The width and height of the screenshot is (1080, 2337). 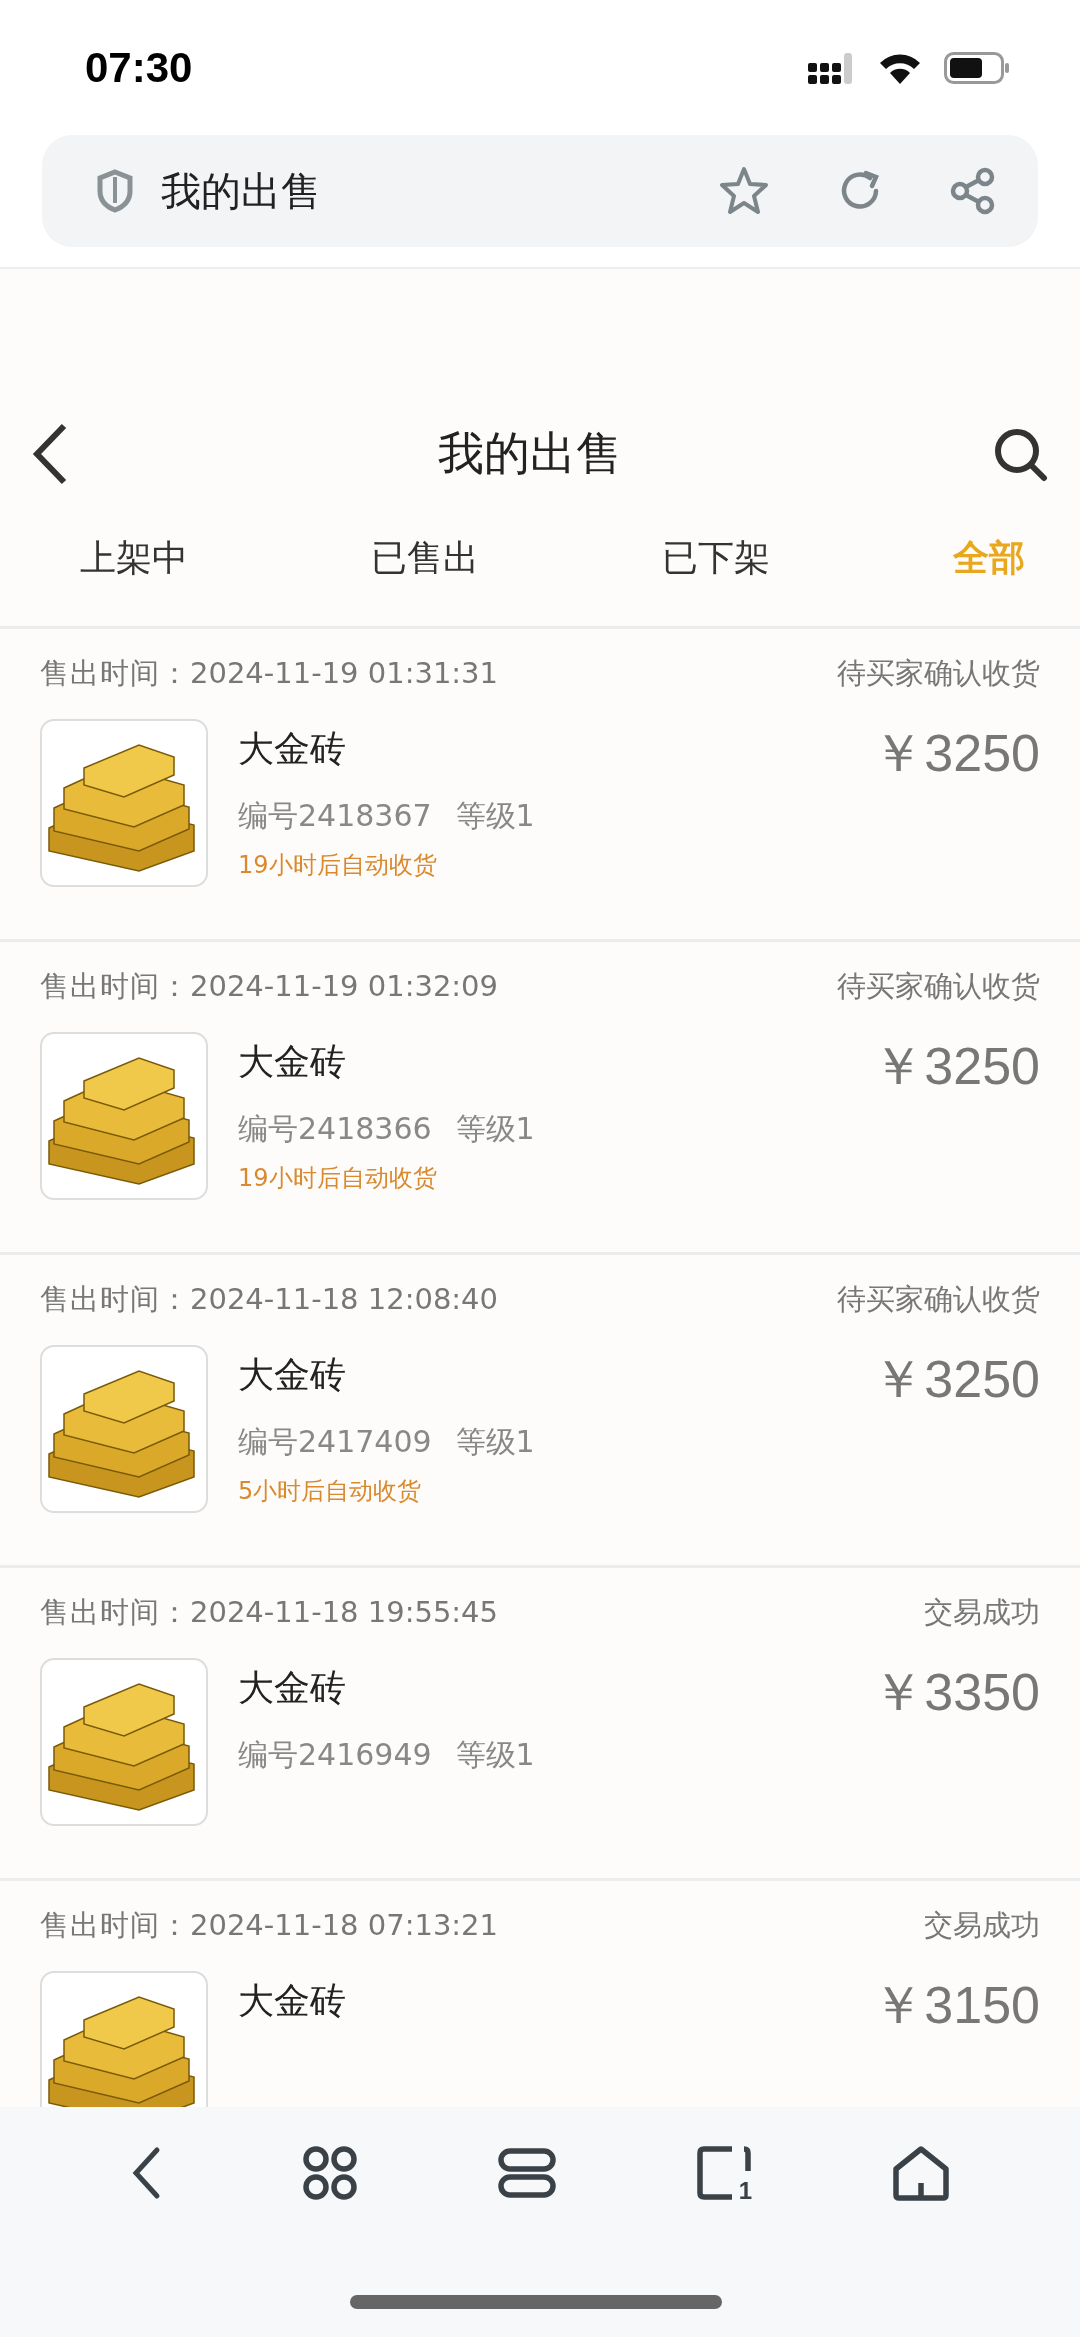 What do you see at coordinates (956, 2005) in the screenshot?
I see `price: ￥3150` at bounding box center [956, 2005].